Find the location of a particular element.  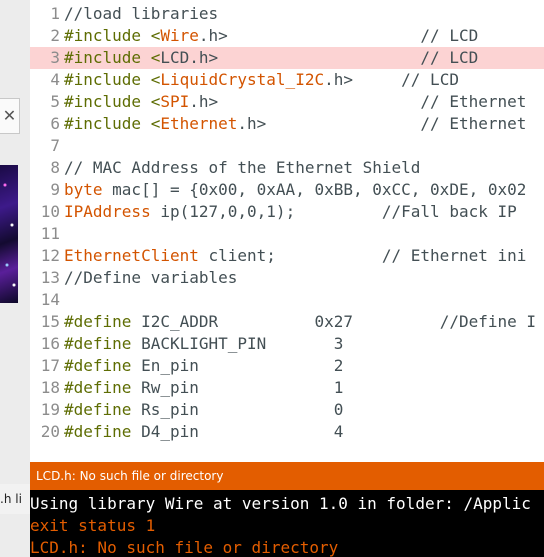

code-line: 11 is located at coordinates (287, 234).